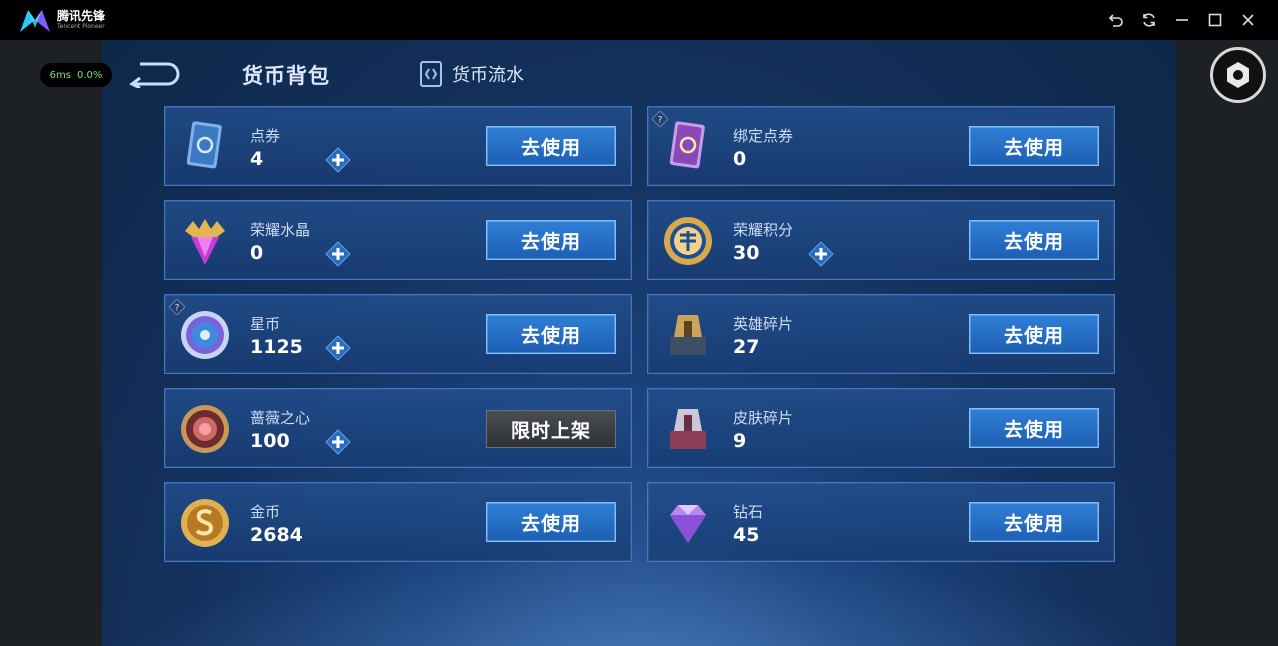  I want to click on skin-fragment-icon, so click(688, 429).